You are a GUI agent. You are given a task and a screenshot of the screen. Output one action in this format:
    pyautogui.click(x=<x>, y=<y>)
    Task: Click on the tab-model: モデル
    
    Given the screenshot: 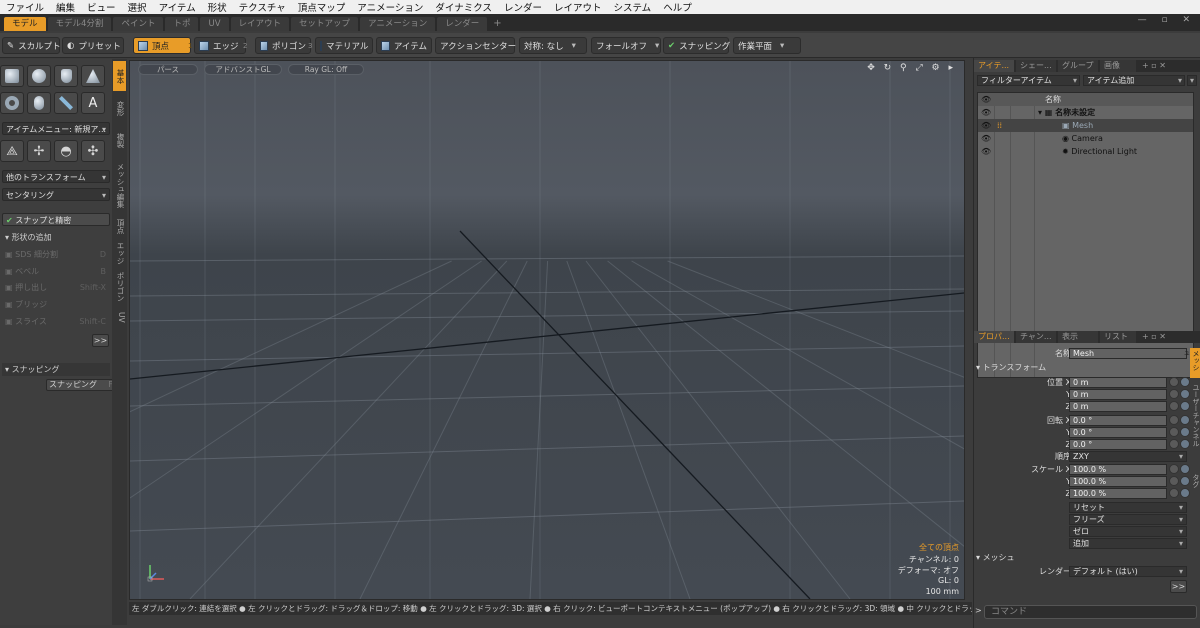 What is the action you would take?
    pyautogui.click(x=25, y=24)
    